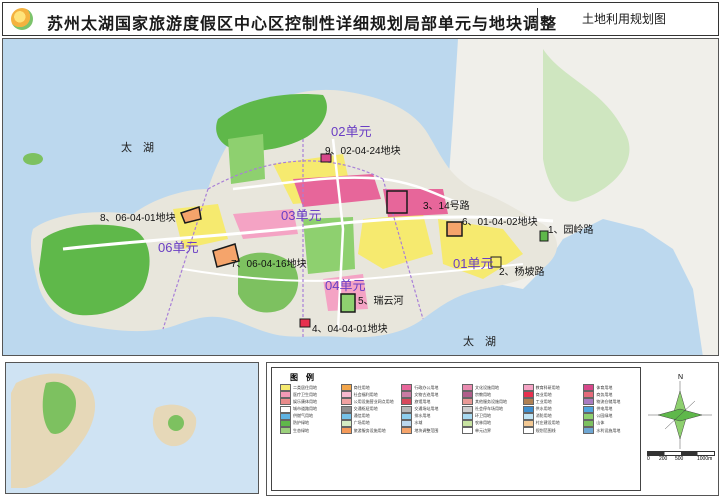  I want to click on parcel-label-4: 4、04-04-01地块, so click(350, 329).